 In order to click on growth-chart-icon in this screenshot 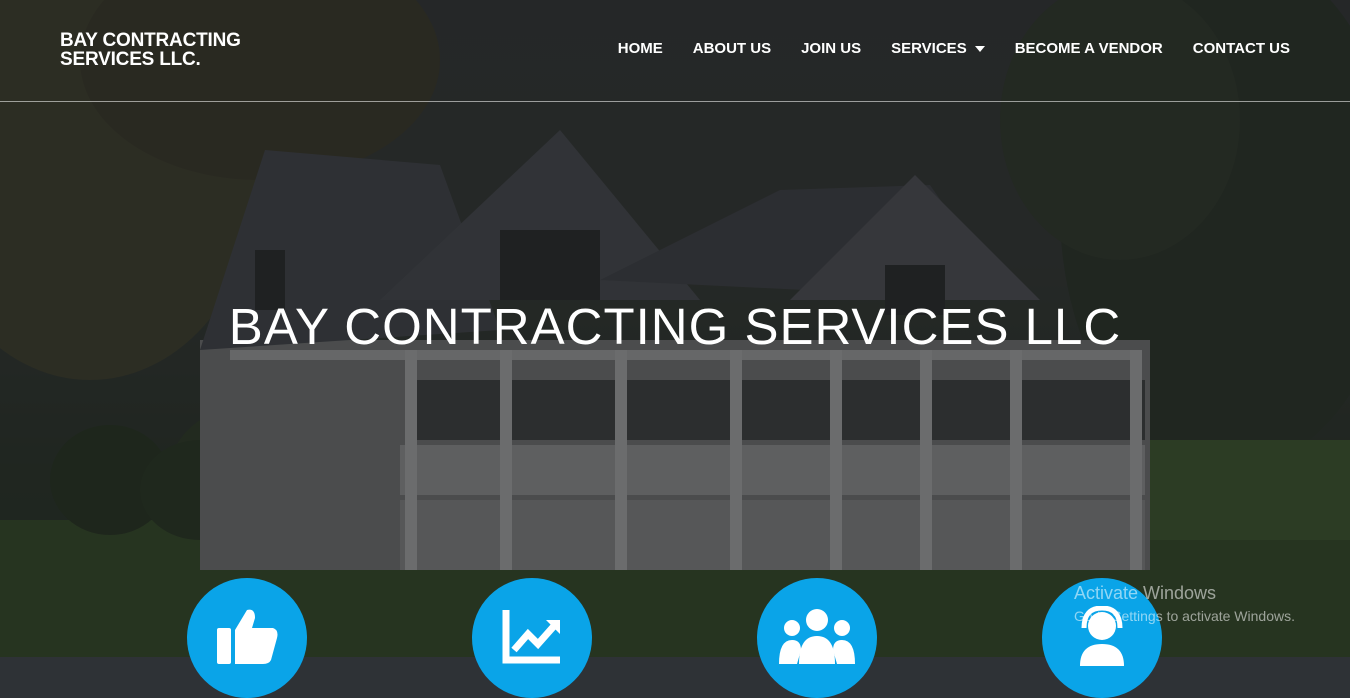, I will do `click(531, 637)`.